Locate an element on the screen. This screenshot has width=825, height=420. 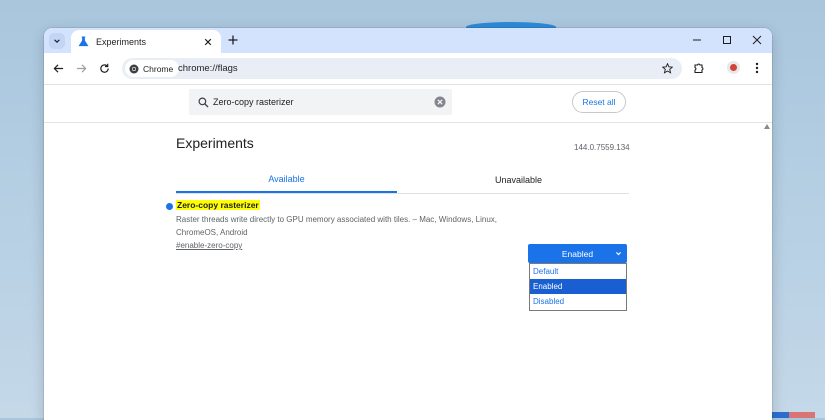
arrow-left-icon is located at coordinates (58, 68).